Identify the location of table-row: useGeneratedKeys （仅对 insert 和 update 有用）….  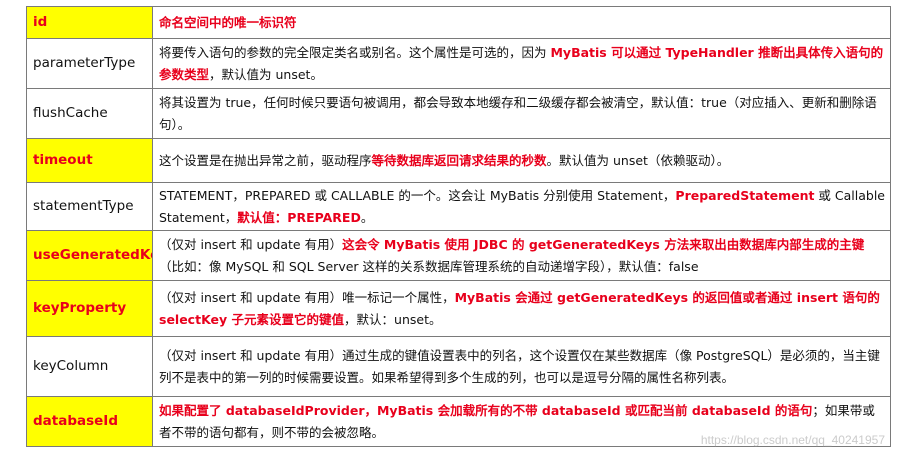
(458, 255).